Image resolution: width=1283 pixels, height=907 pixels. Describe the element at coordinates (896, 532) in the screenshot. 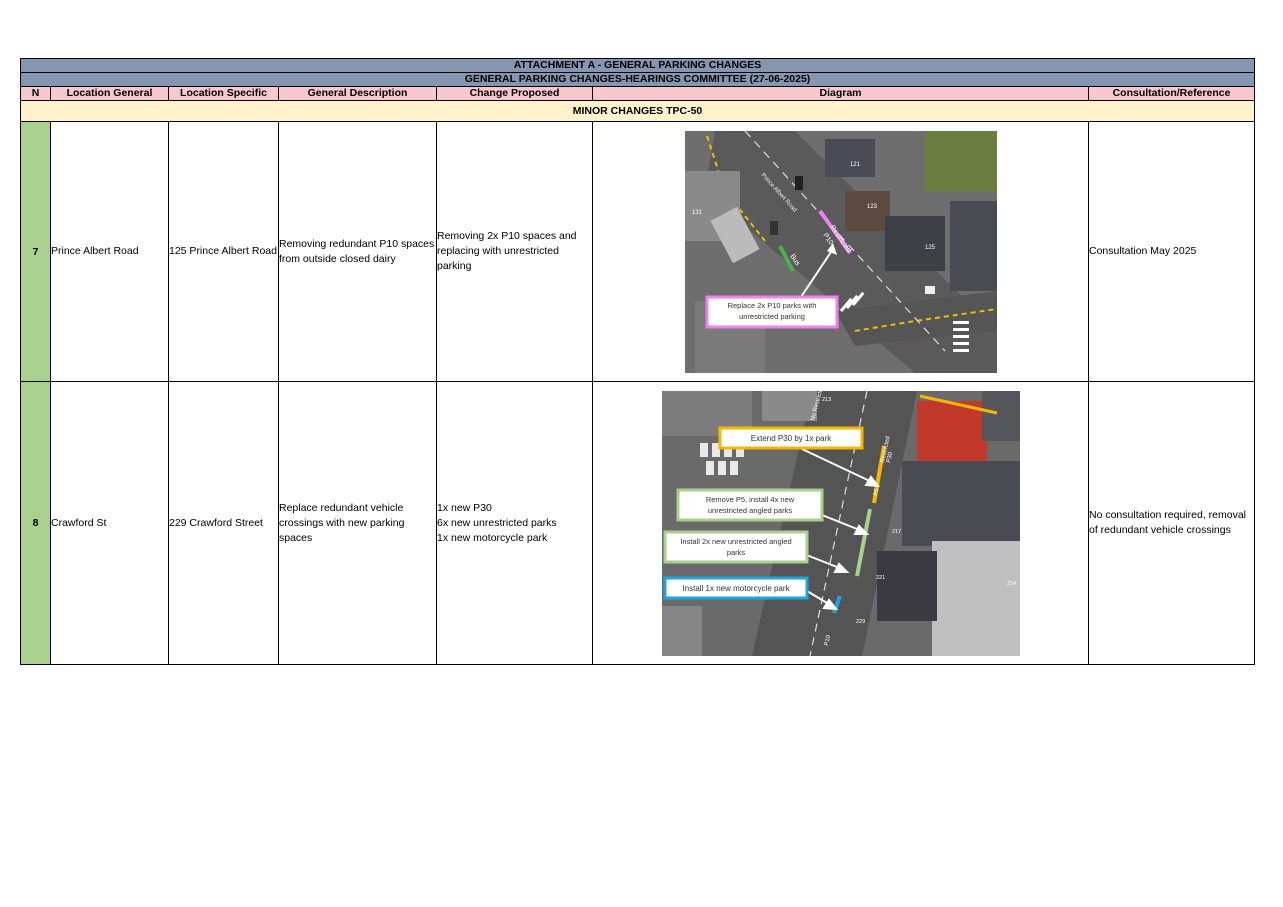

I see `house-number: 217` at that location.